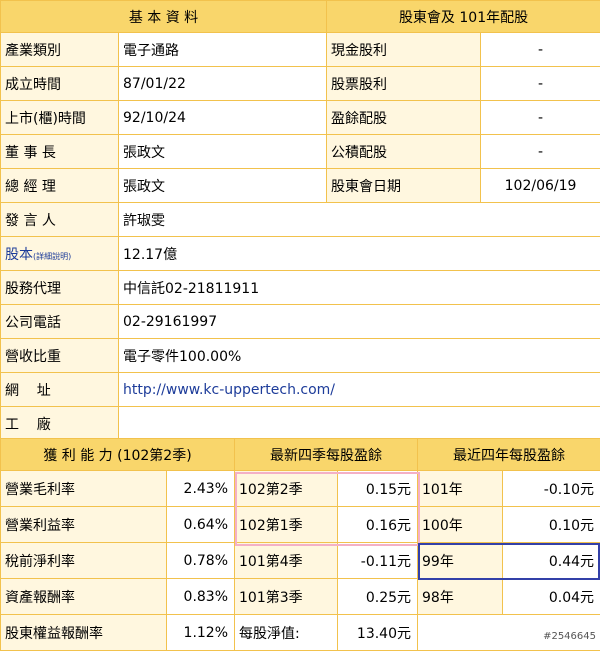  I want to click on cash-dividend-value: -, so click(540, 50).